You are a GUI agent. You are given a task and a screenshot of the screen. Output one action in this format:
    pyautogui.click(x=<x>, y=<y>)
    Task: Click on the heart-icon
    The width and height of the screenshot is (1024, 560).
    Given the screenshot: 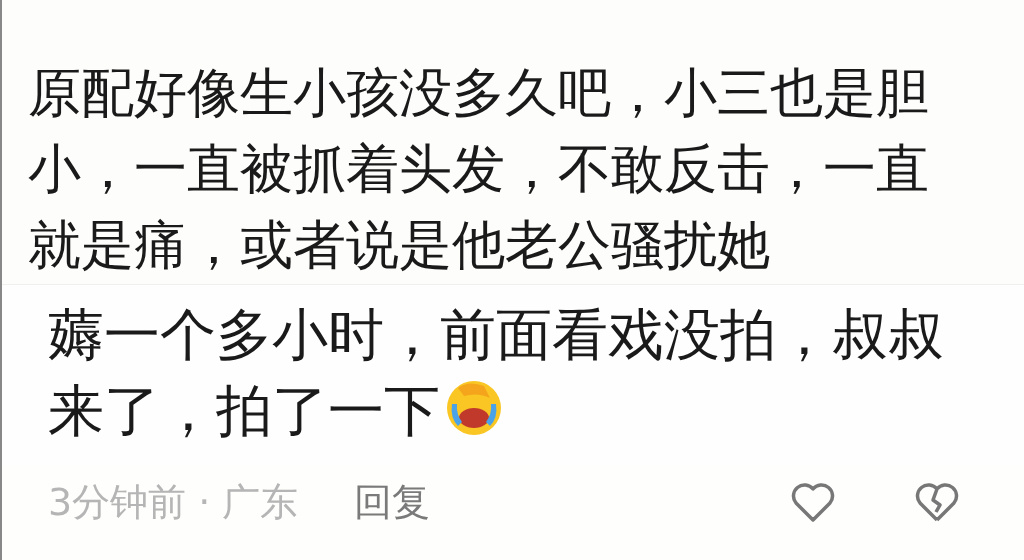 What is the action you would take?
    pyautogui.click(x=813, y=502)
    